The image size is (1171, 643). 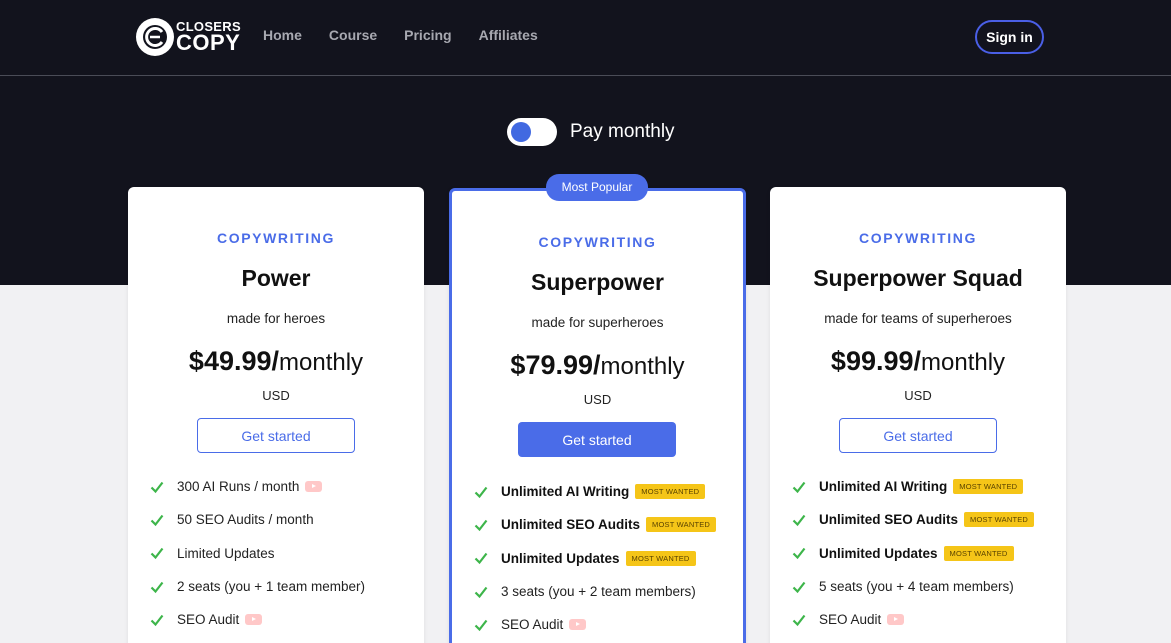 What do you see at coordinates (916, 587) in the screenshot?
I see `feature-text: 5 seats (you + 4 team members)` at bounding box center [916, 587].